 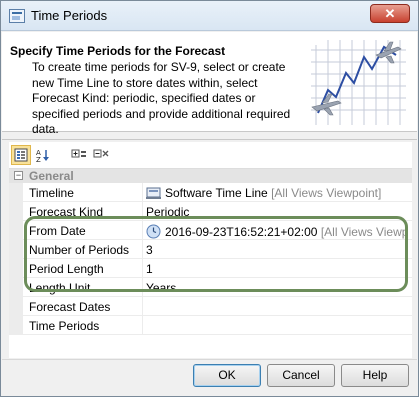 I want to click on group-row-general: − General, so click(x=210, y=176).